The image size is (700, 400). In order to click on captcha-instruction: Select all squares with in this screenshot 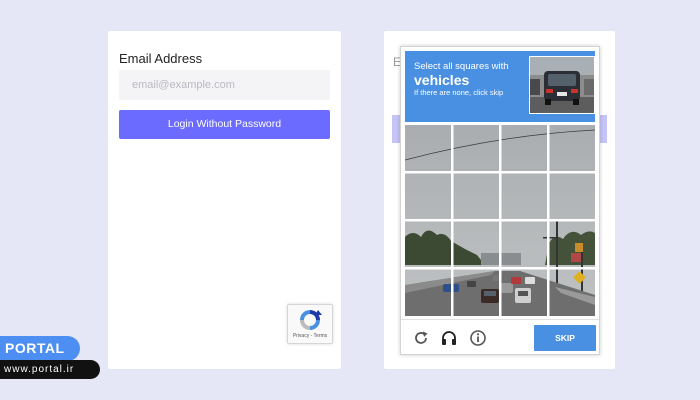, I will do `click(461, 66)`.